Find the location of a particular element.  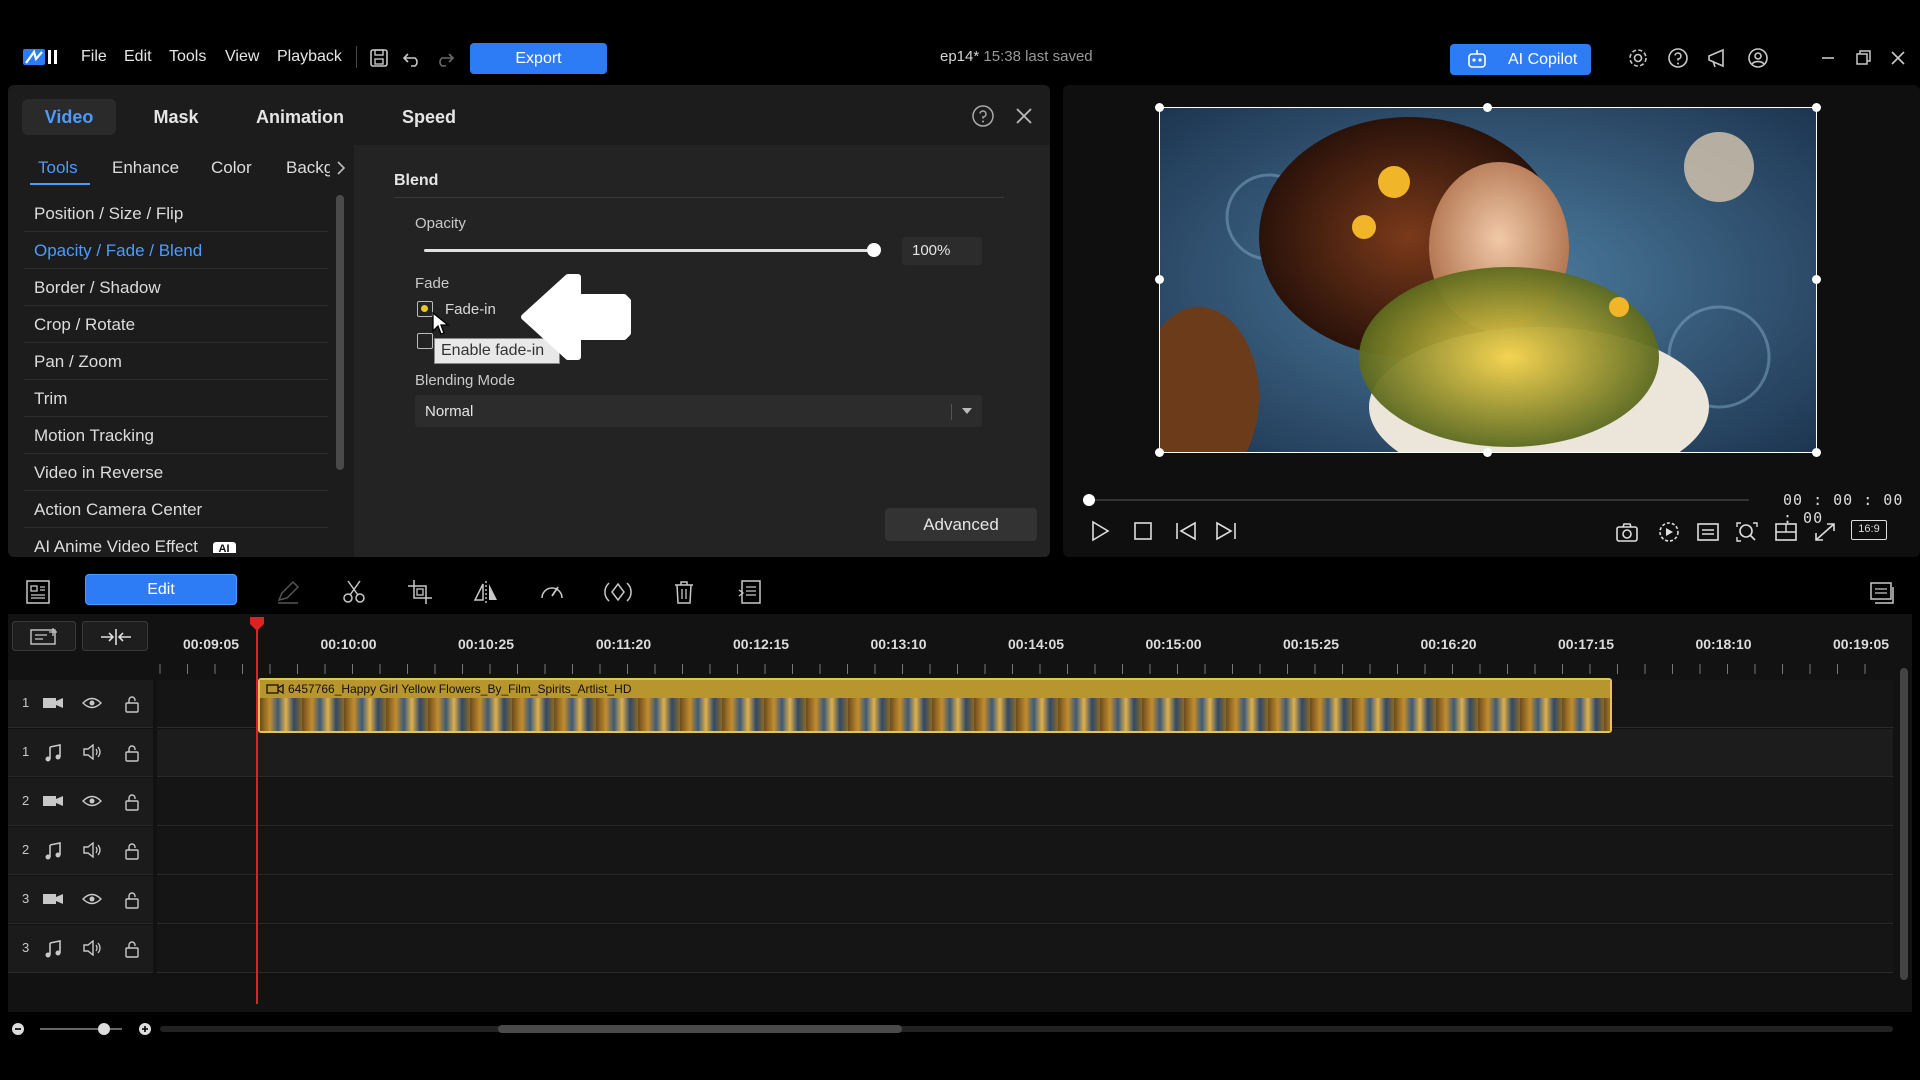

tool-border-shadow: Border / Shadow is located at coordinates (176, 287).